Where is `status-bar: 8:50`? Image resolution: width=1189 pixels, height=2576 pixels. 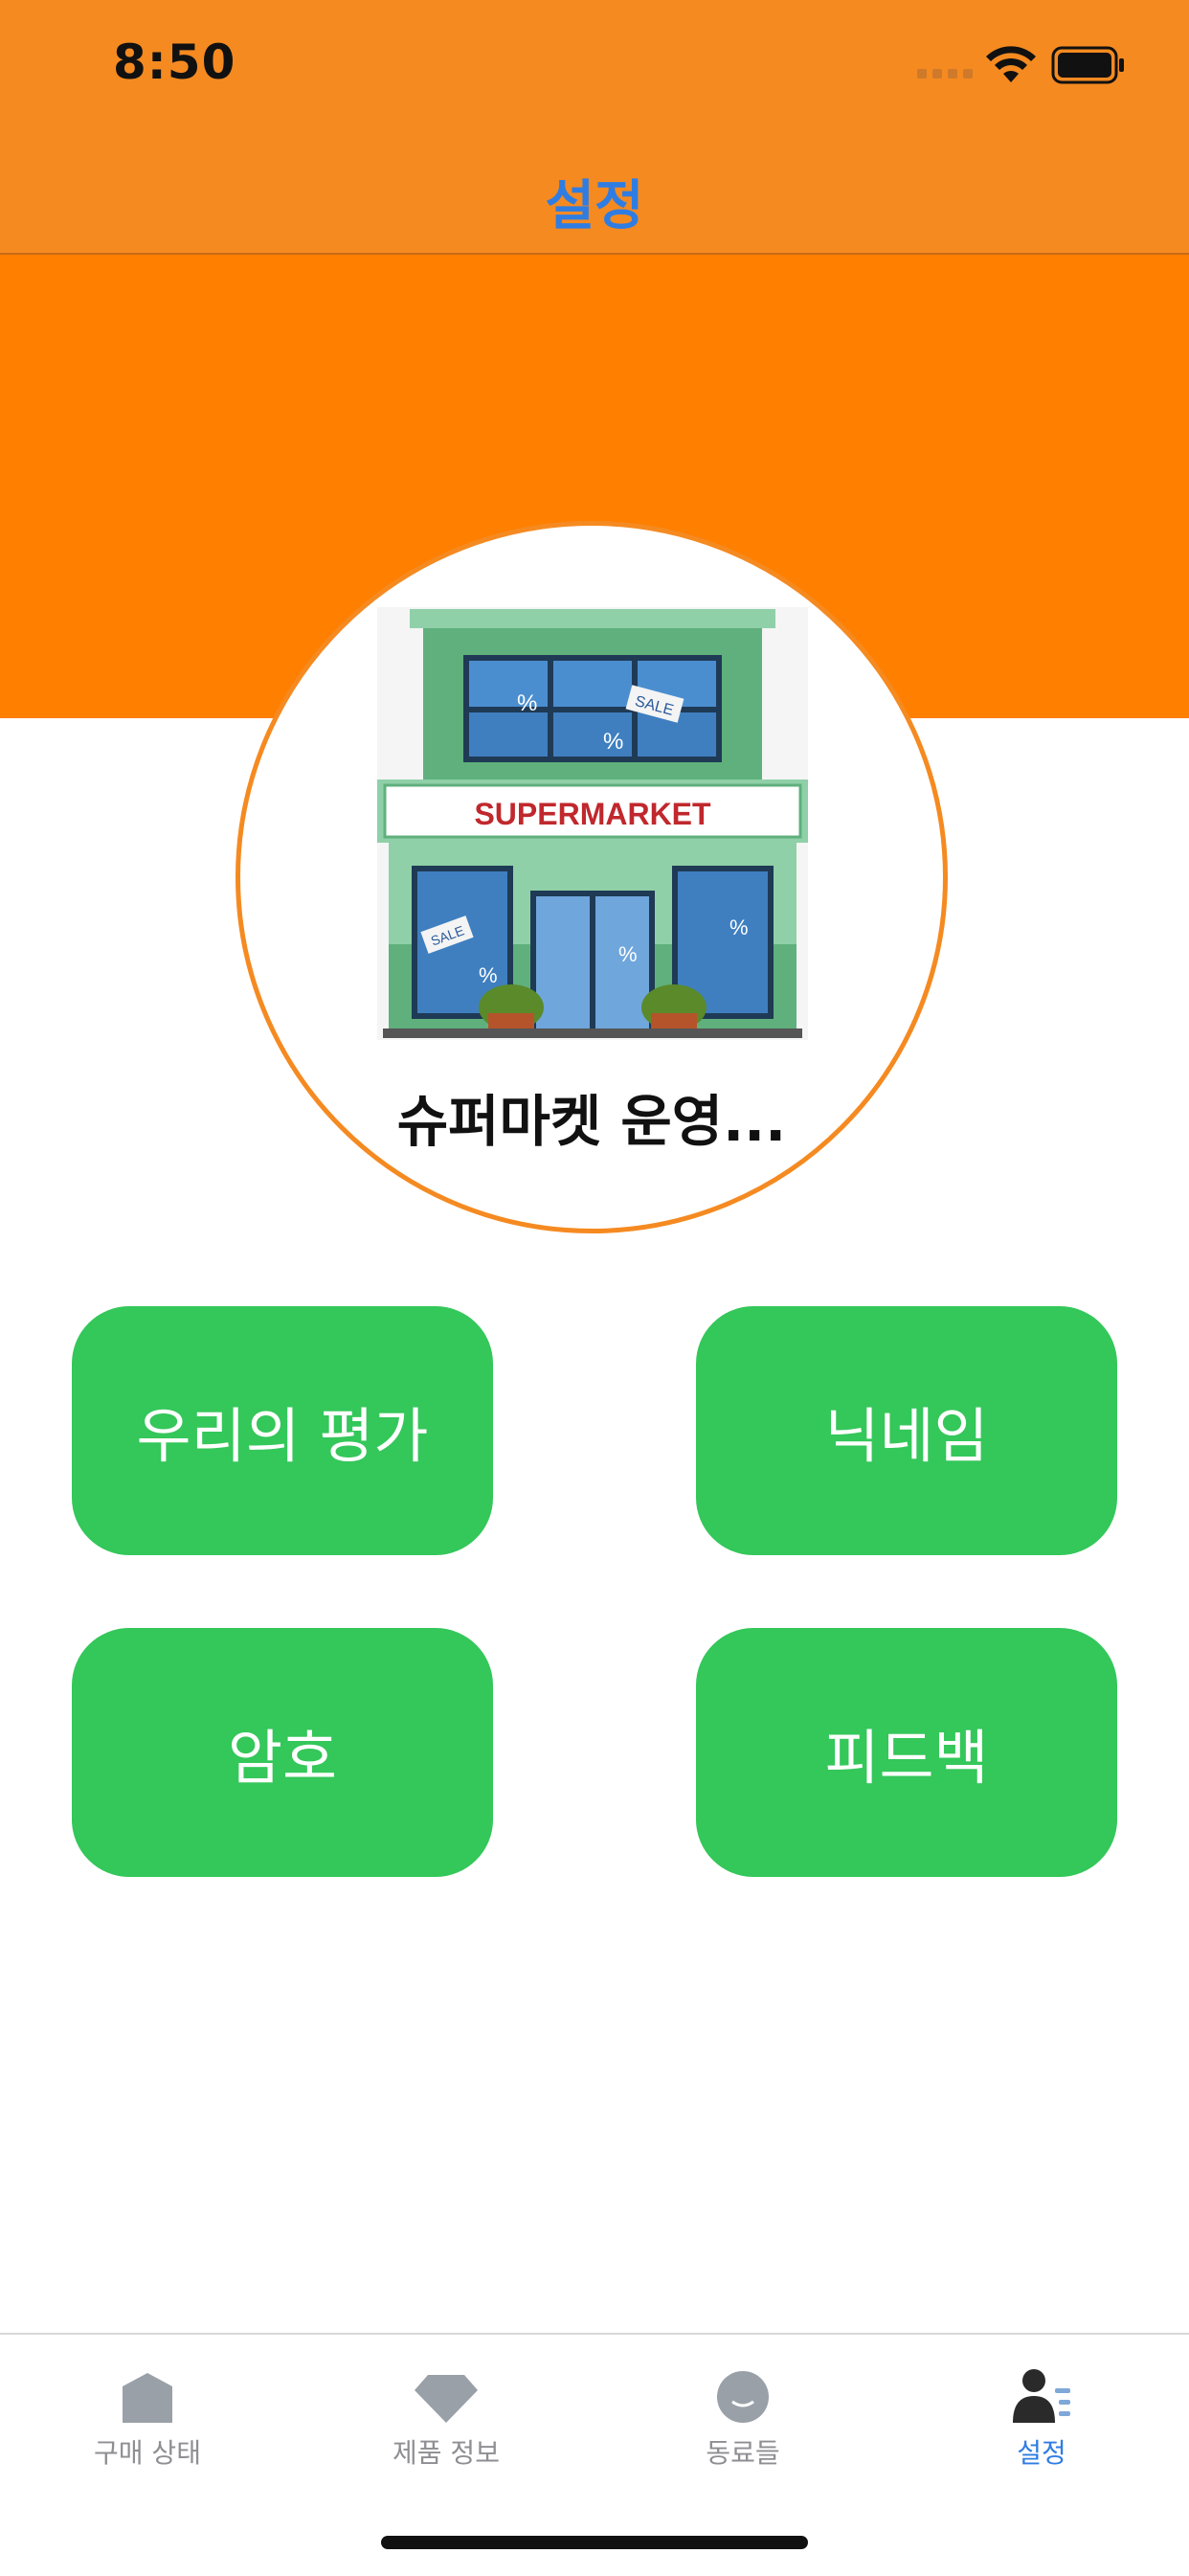 status-bar: 8:50 is located at coordinates (594, 67).